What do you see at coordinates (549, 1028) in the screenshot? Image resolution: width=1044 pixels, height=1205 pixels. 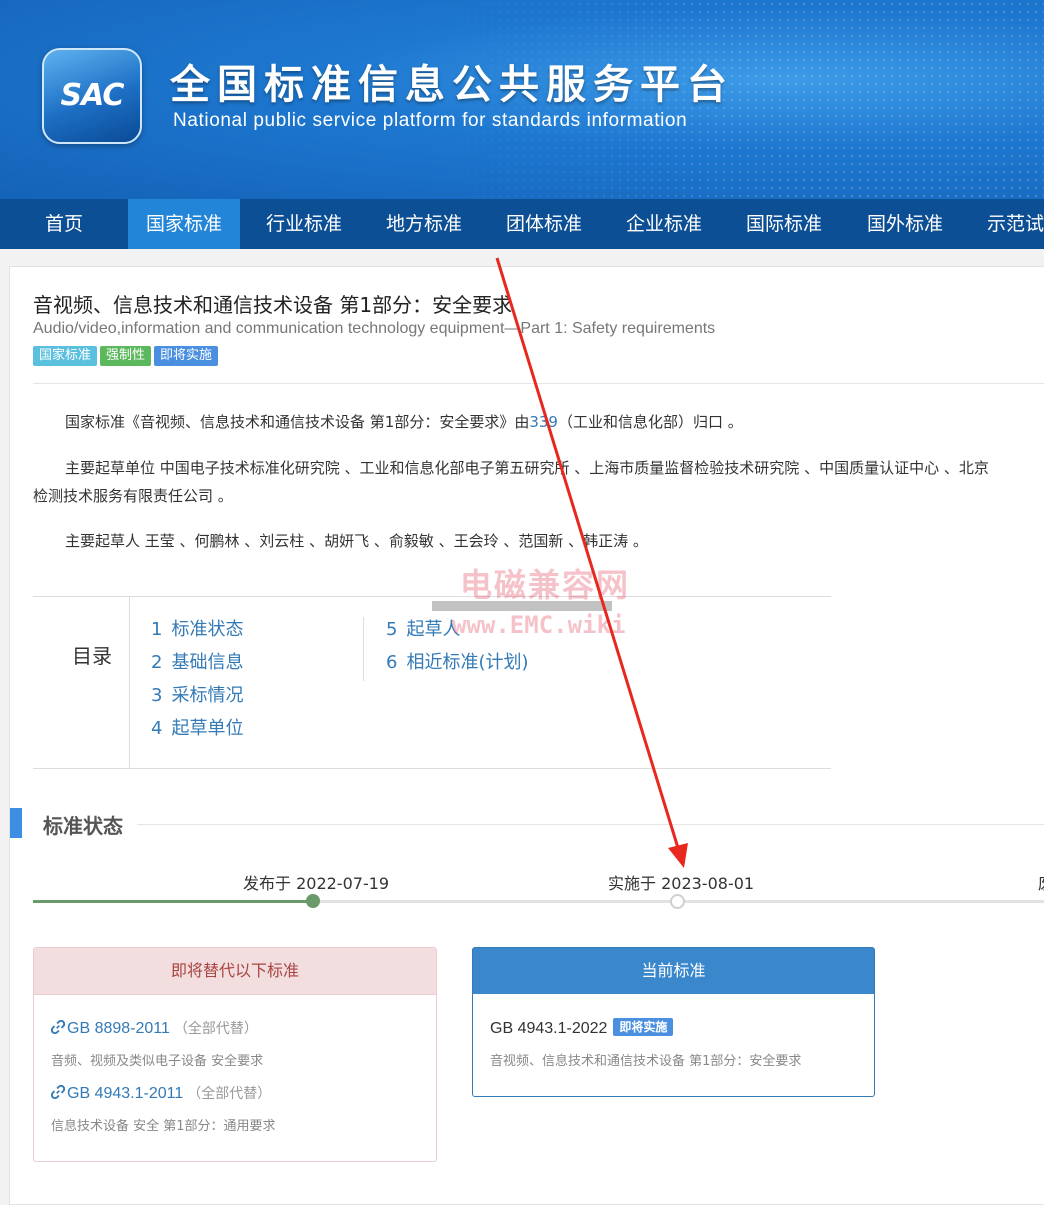 I see `current-standard-code: GB 4943.1-2022` at bounding box center [549, 1028].